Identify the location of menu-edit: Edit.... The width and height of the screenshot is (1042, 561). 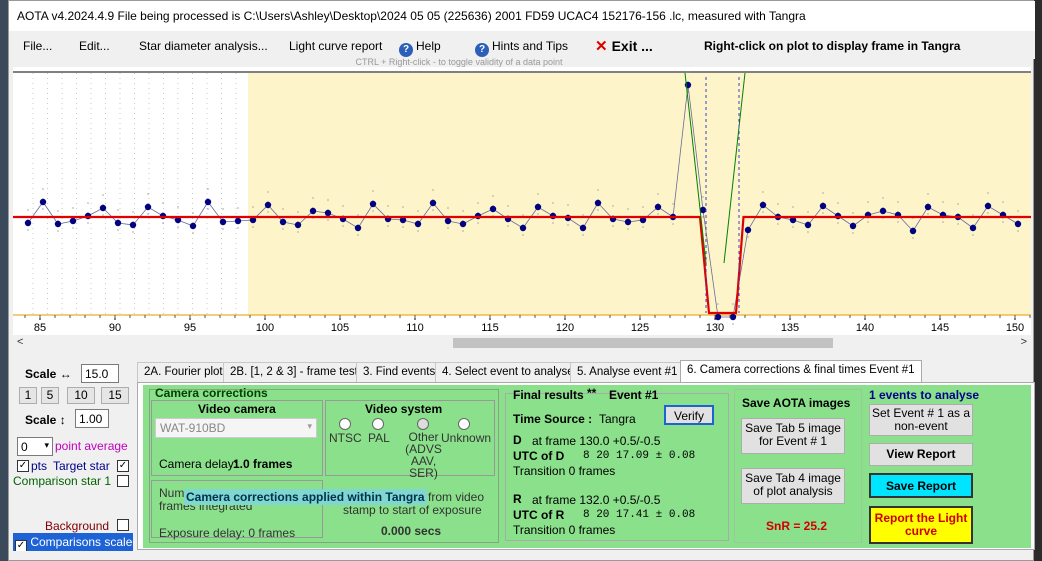
(94, 46).